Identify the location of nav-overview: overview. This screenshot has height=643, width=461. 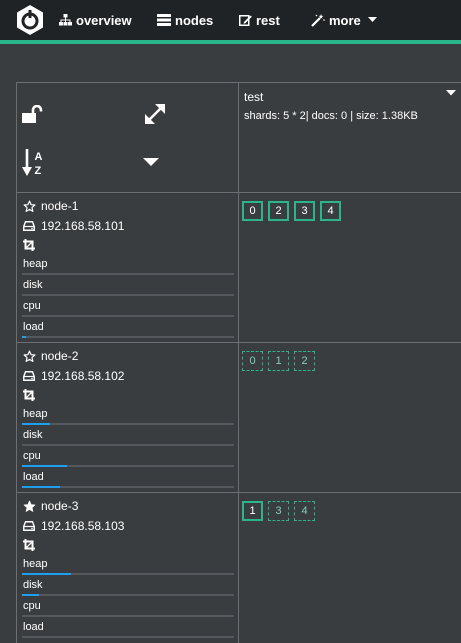
(95, 20).